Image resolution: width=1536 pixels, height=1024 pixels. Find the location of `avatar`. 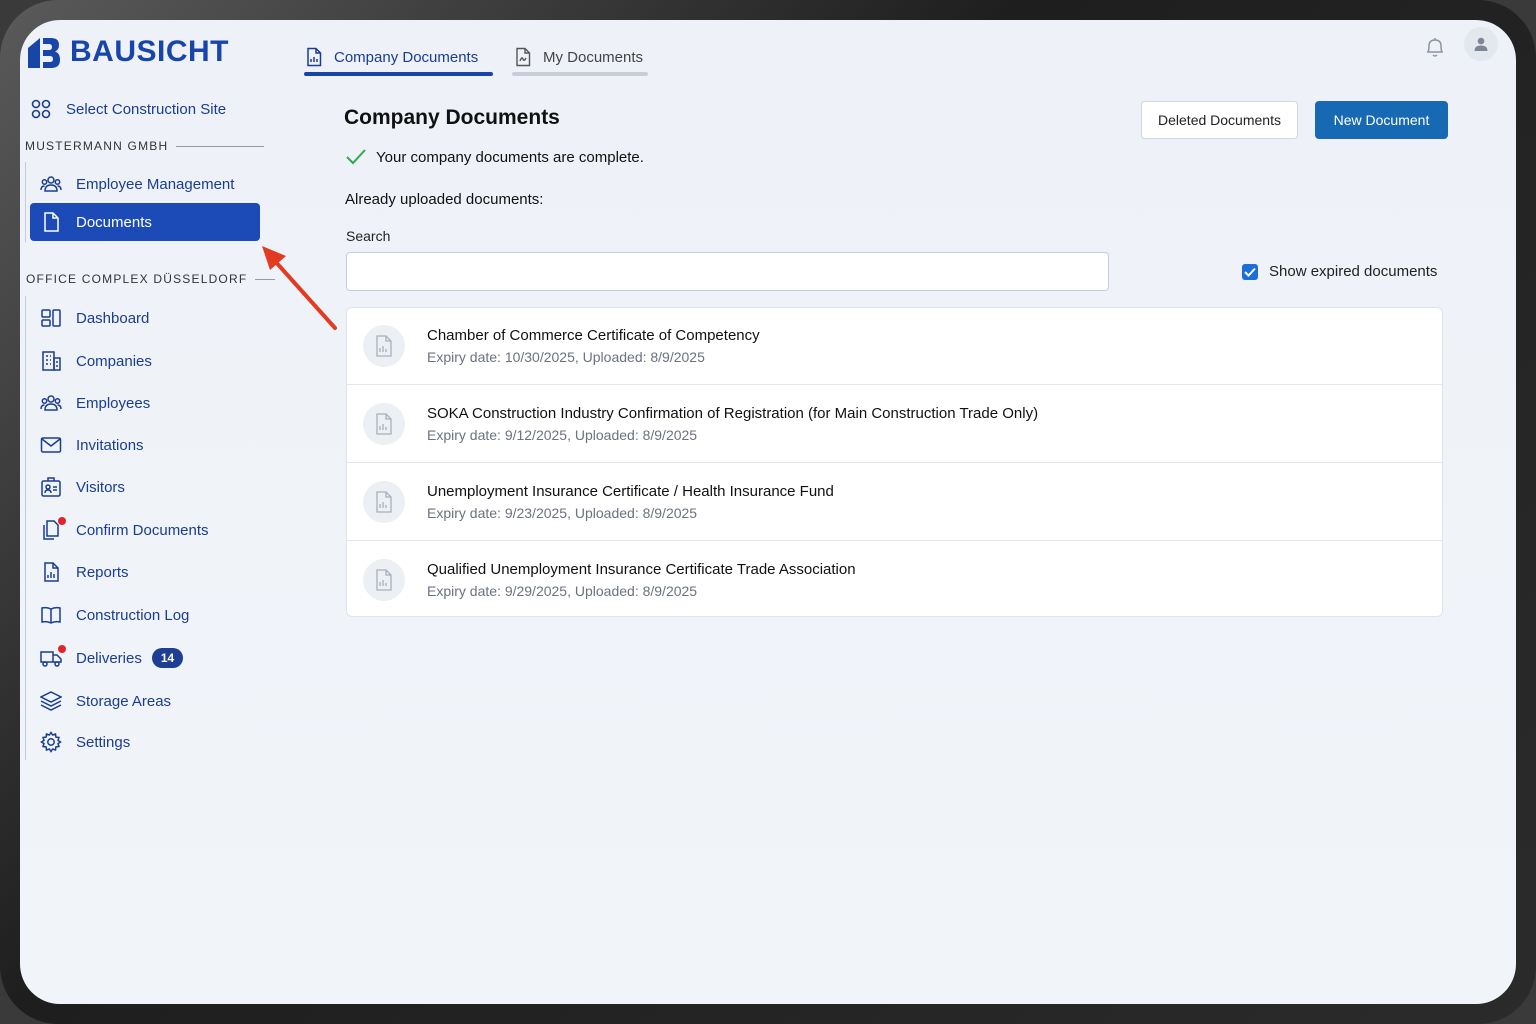

avatar is located at coordinates (1481, 44).